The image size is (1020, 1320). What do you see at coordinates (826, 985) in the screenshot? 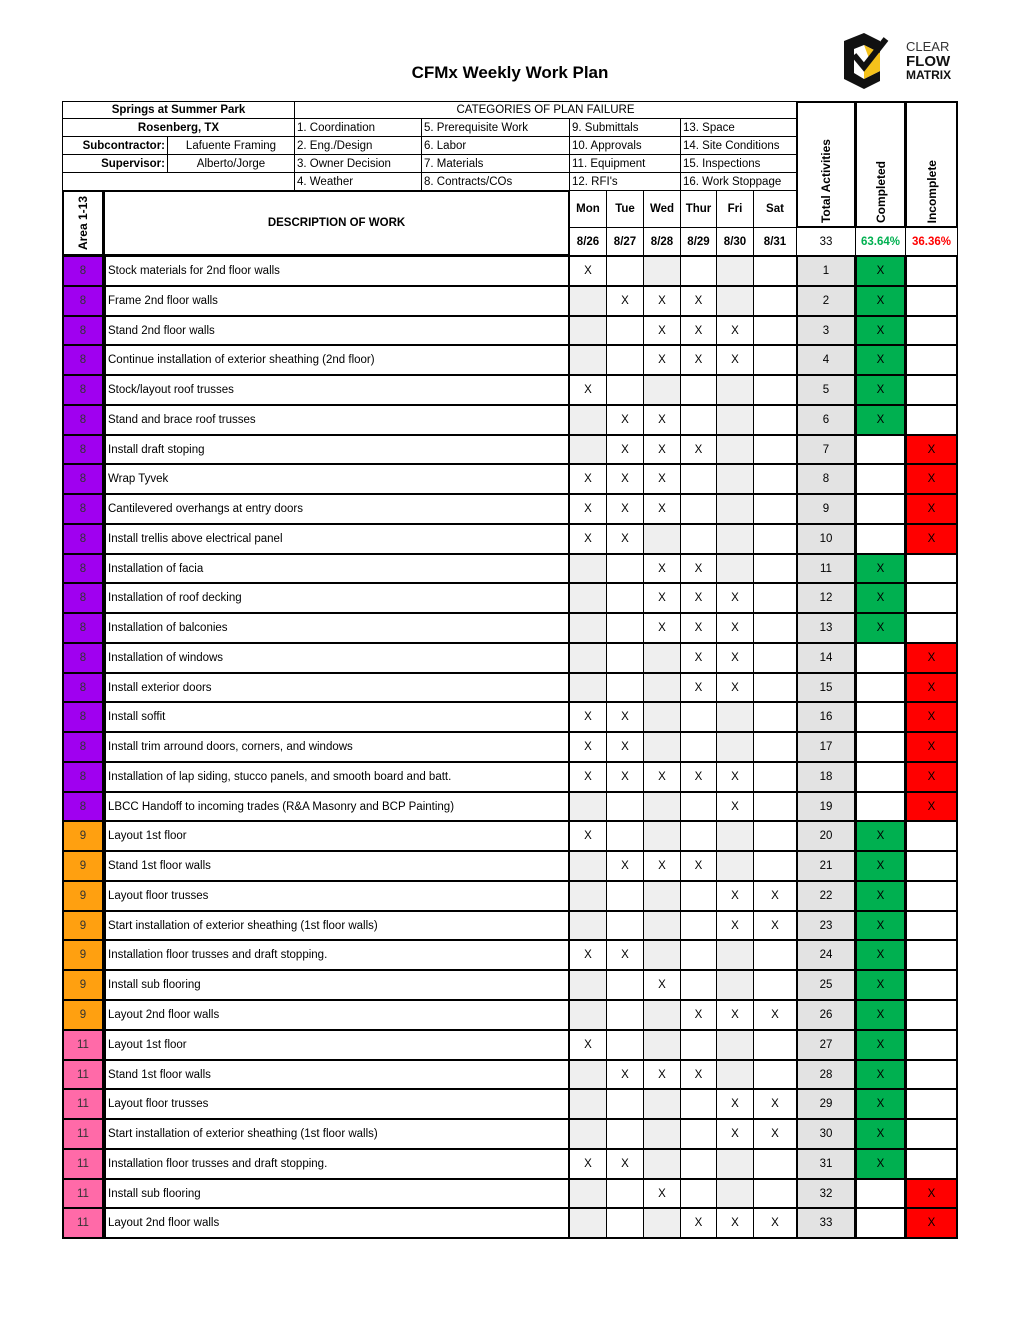
I see `activity-number-text: 25` at bounding box center [826, 985].